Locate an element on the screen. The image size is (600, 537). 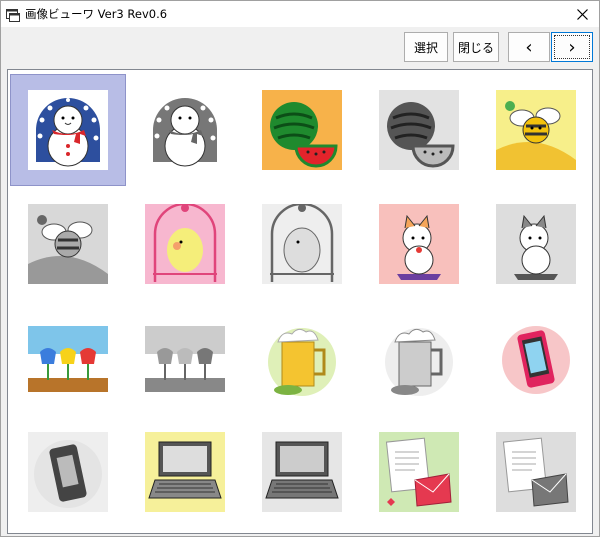
parakeet-color-image is located at coordinates (185, 244).